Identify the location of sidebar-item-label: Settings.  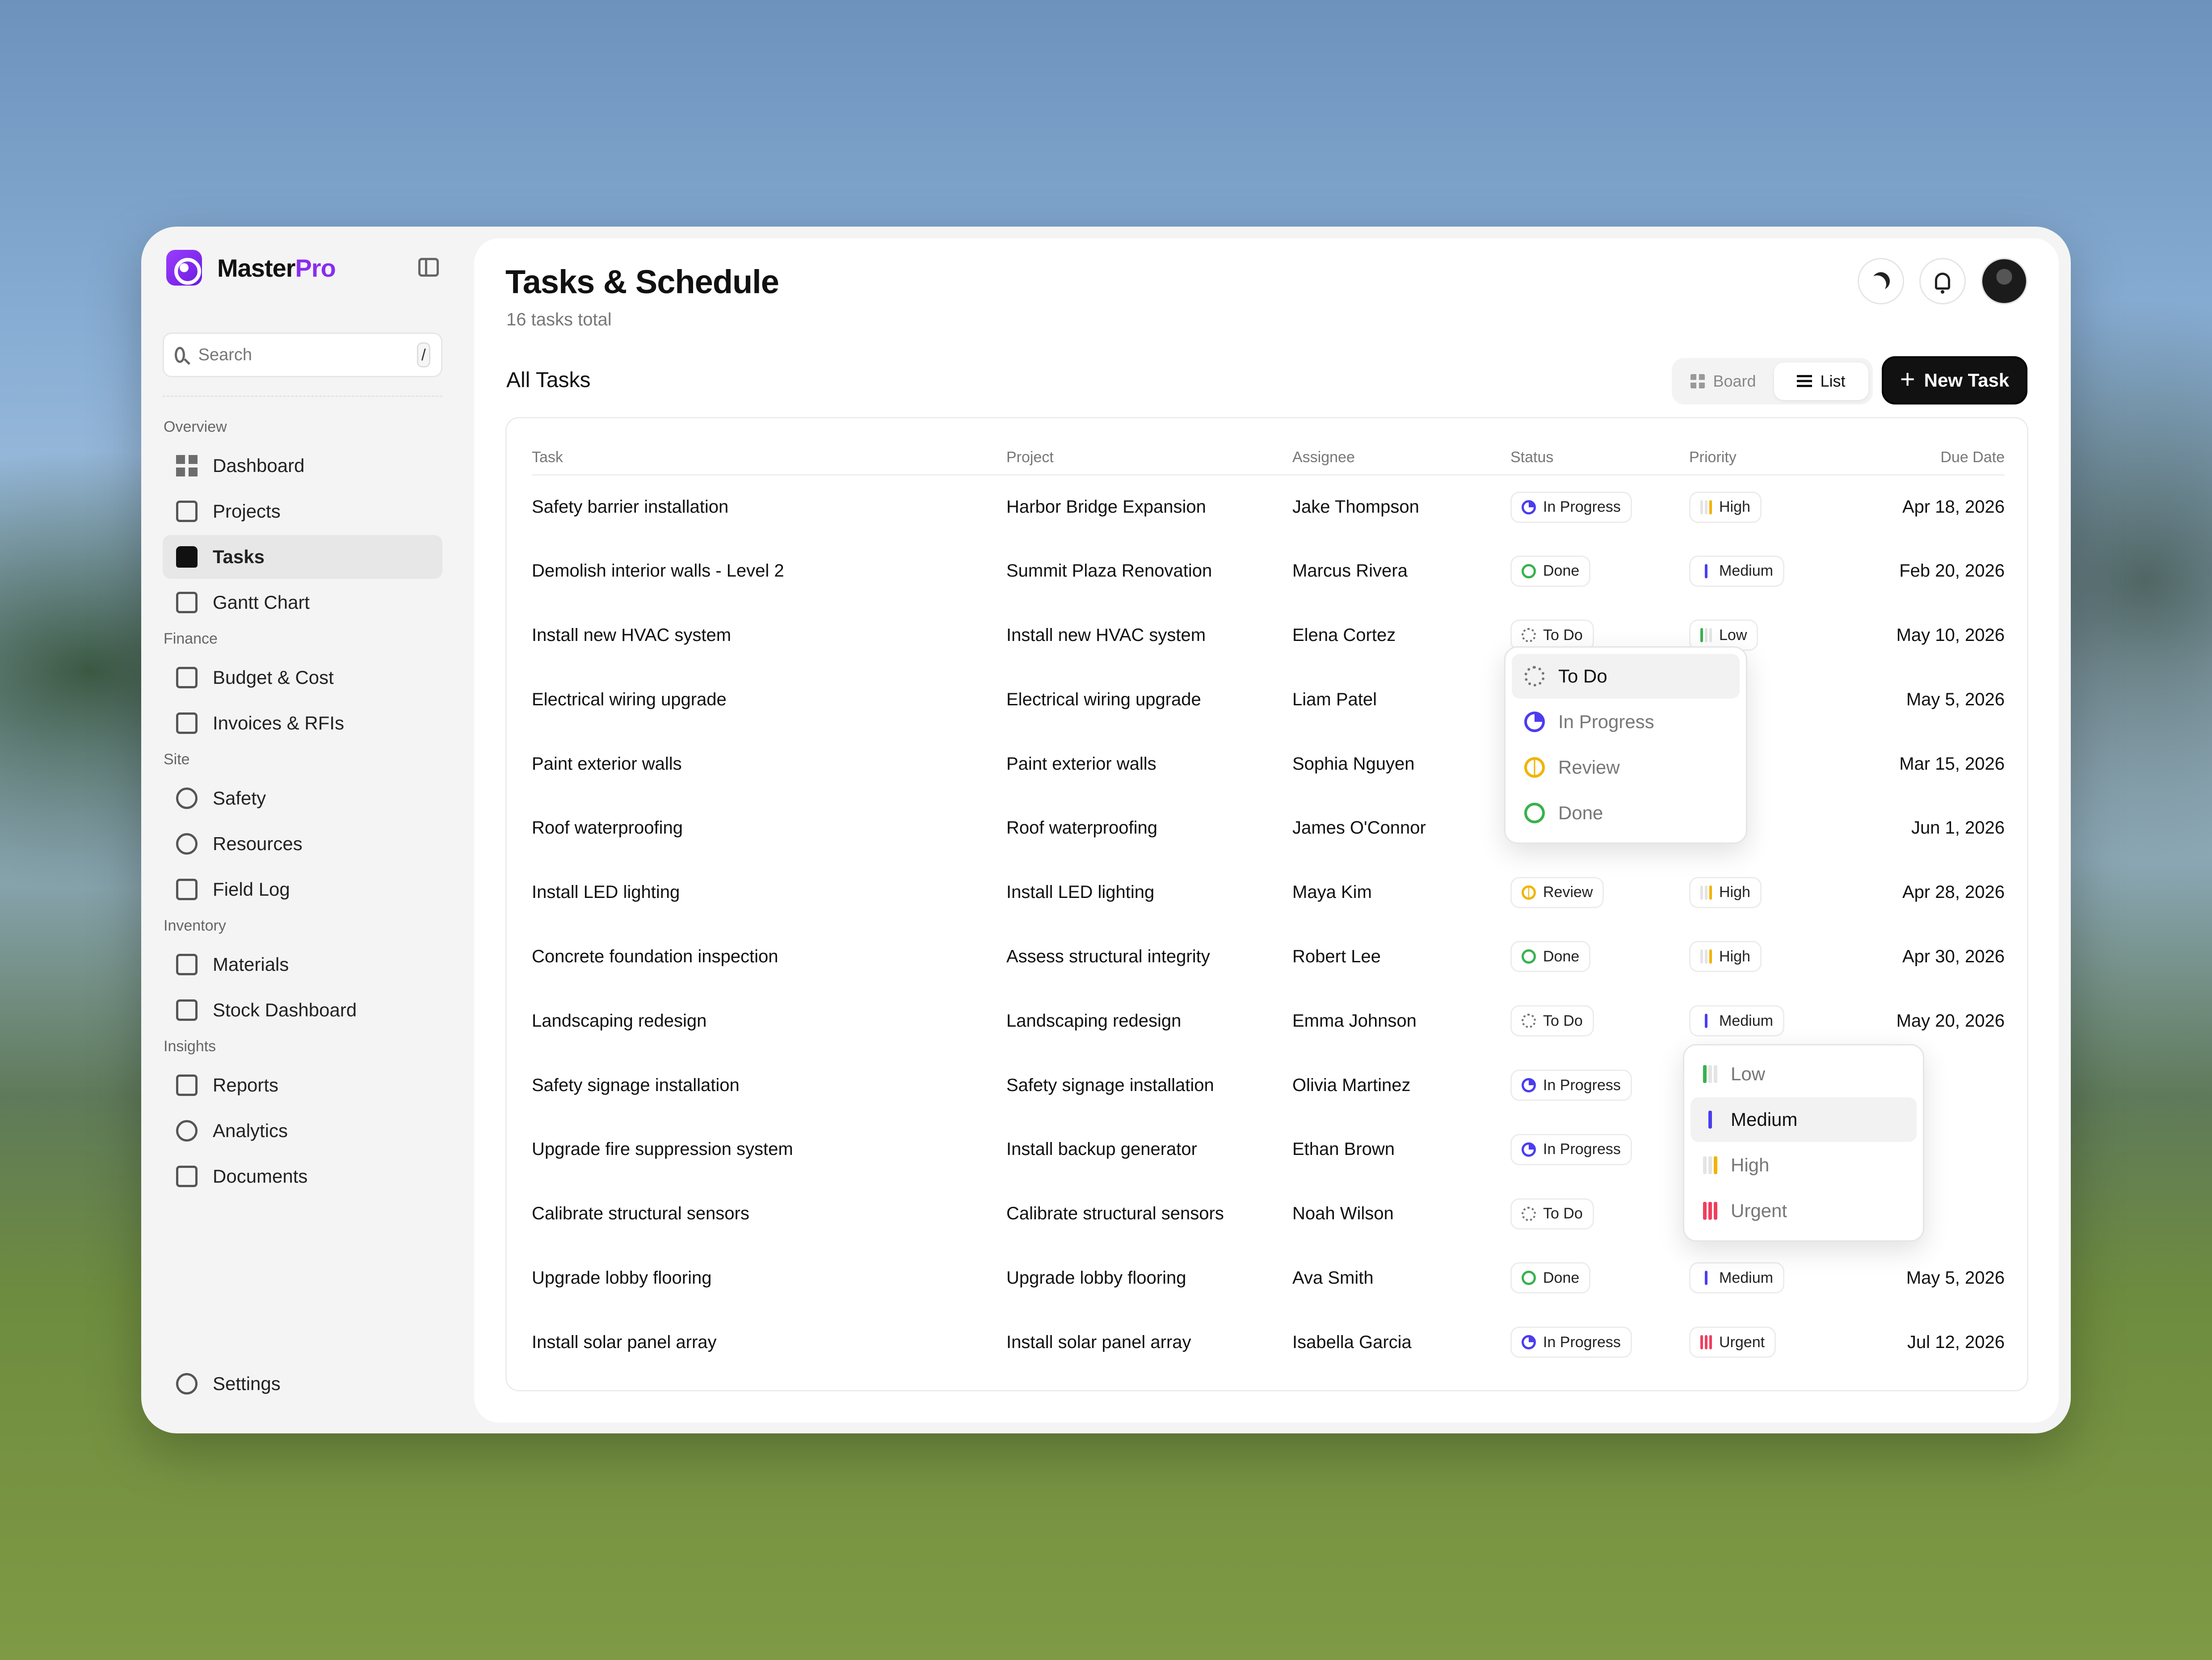
(247, 1383).